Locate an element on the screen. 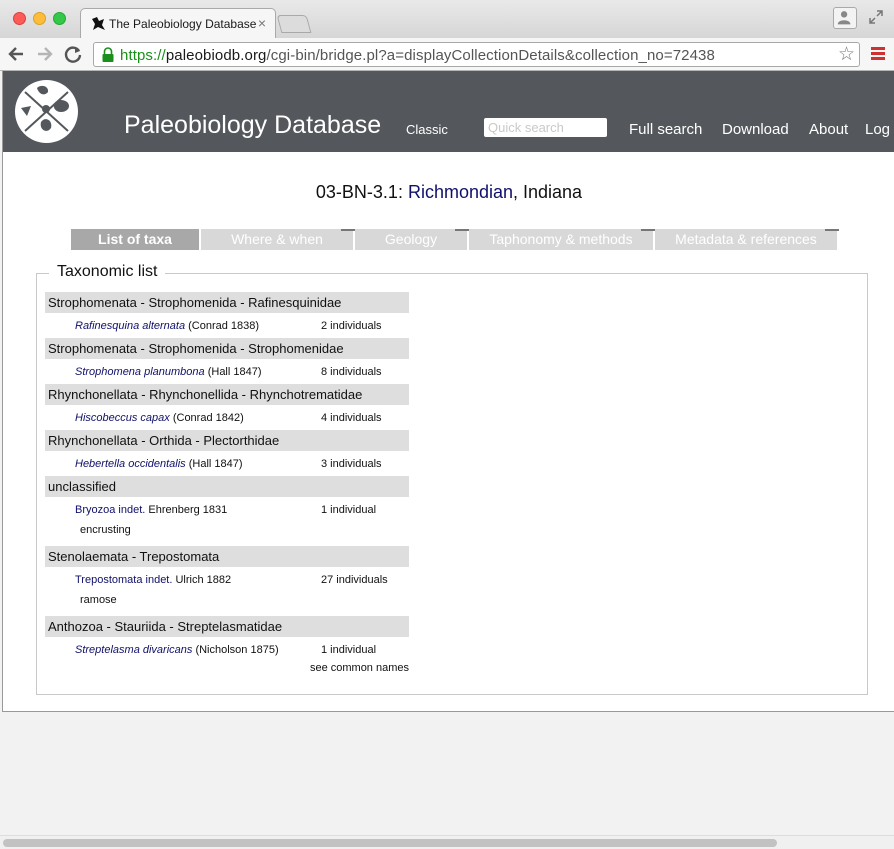 This screenshot has width=894, height=849. close-window-button is located at coordinates (19, 18).